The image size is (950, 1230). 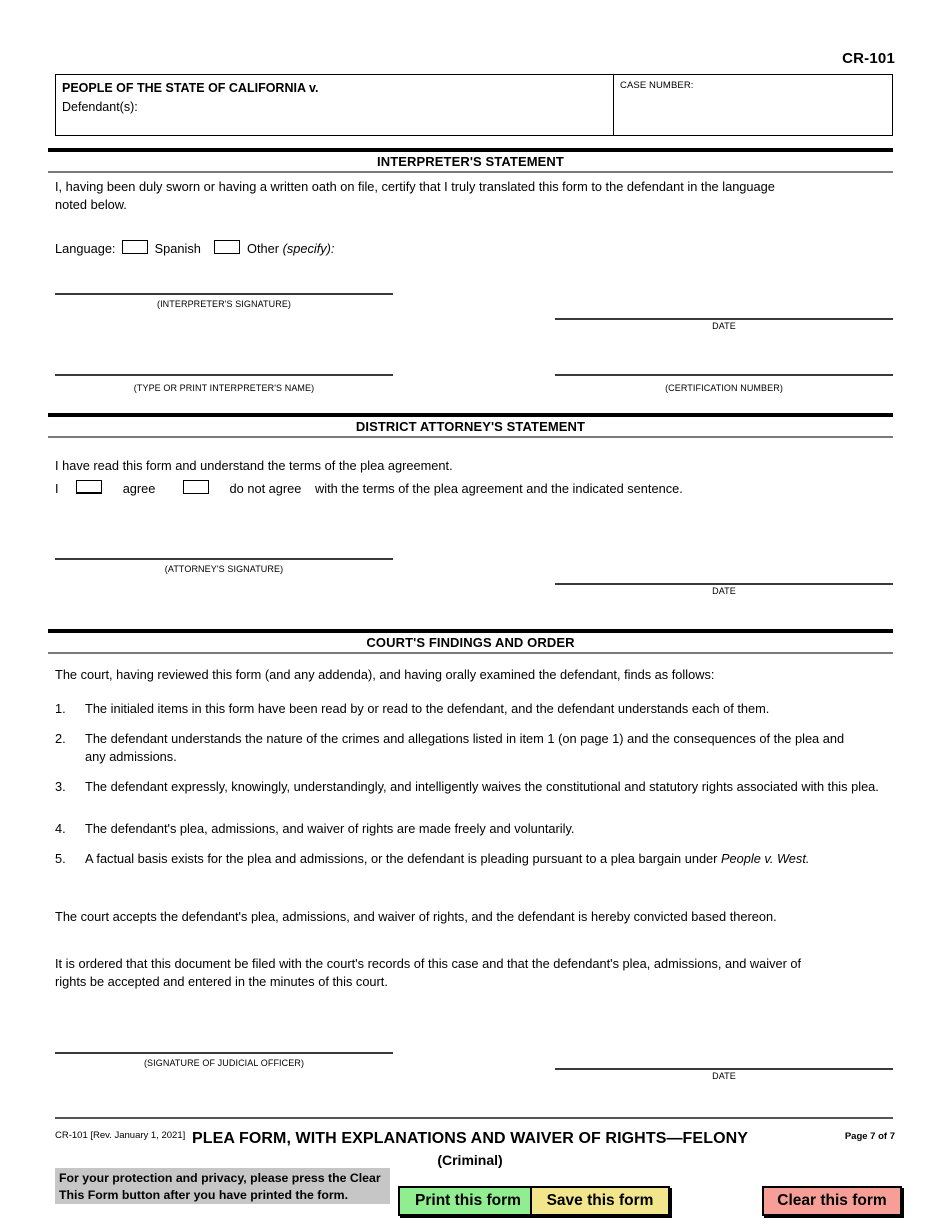 I want to click on other-language-checkbox, so click(x=227, y=247).